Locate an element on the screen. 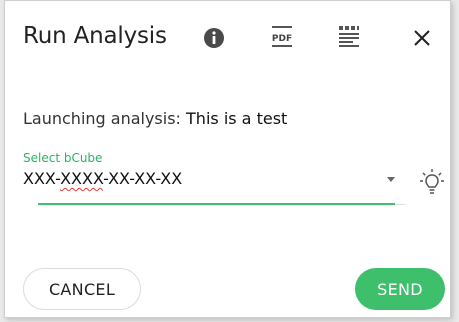 The height and width of the screenshot is (322, 459). bcube-input-underline is located at coordinates (216, 204).